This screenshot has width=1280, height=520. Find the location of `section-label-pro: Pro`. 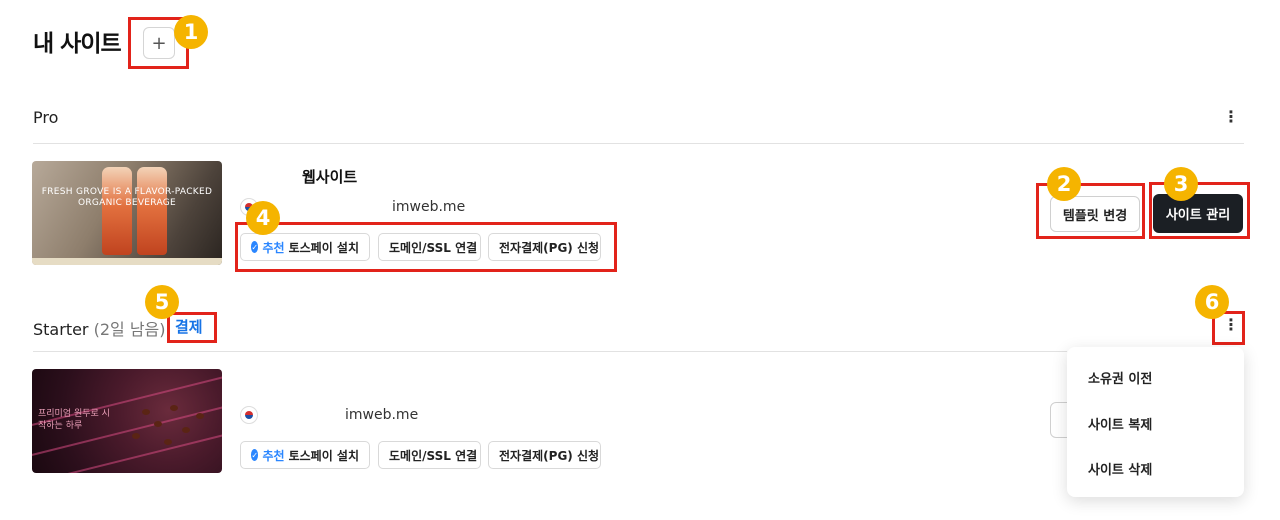

section-label-pro: Pro is located at coordinates (46, 117).